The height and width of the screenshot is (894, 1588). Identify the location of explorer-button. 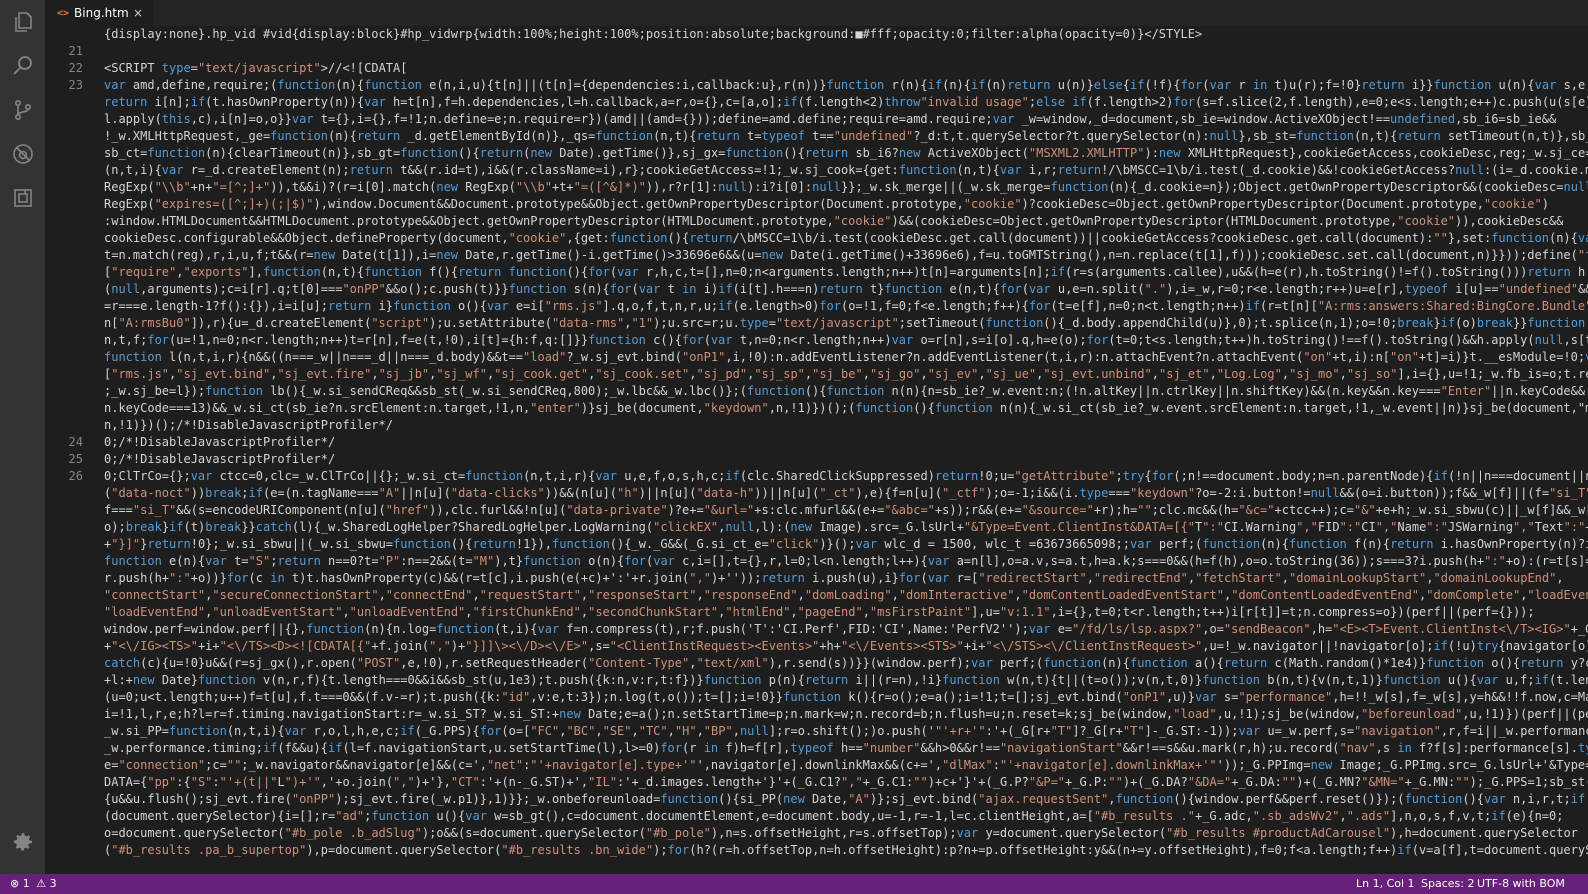
(22, 22).